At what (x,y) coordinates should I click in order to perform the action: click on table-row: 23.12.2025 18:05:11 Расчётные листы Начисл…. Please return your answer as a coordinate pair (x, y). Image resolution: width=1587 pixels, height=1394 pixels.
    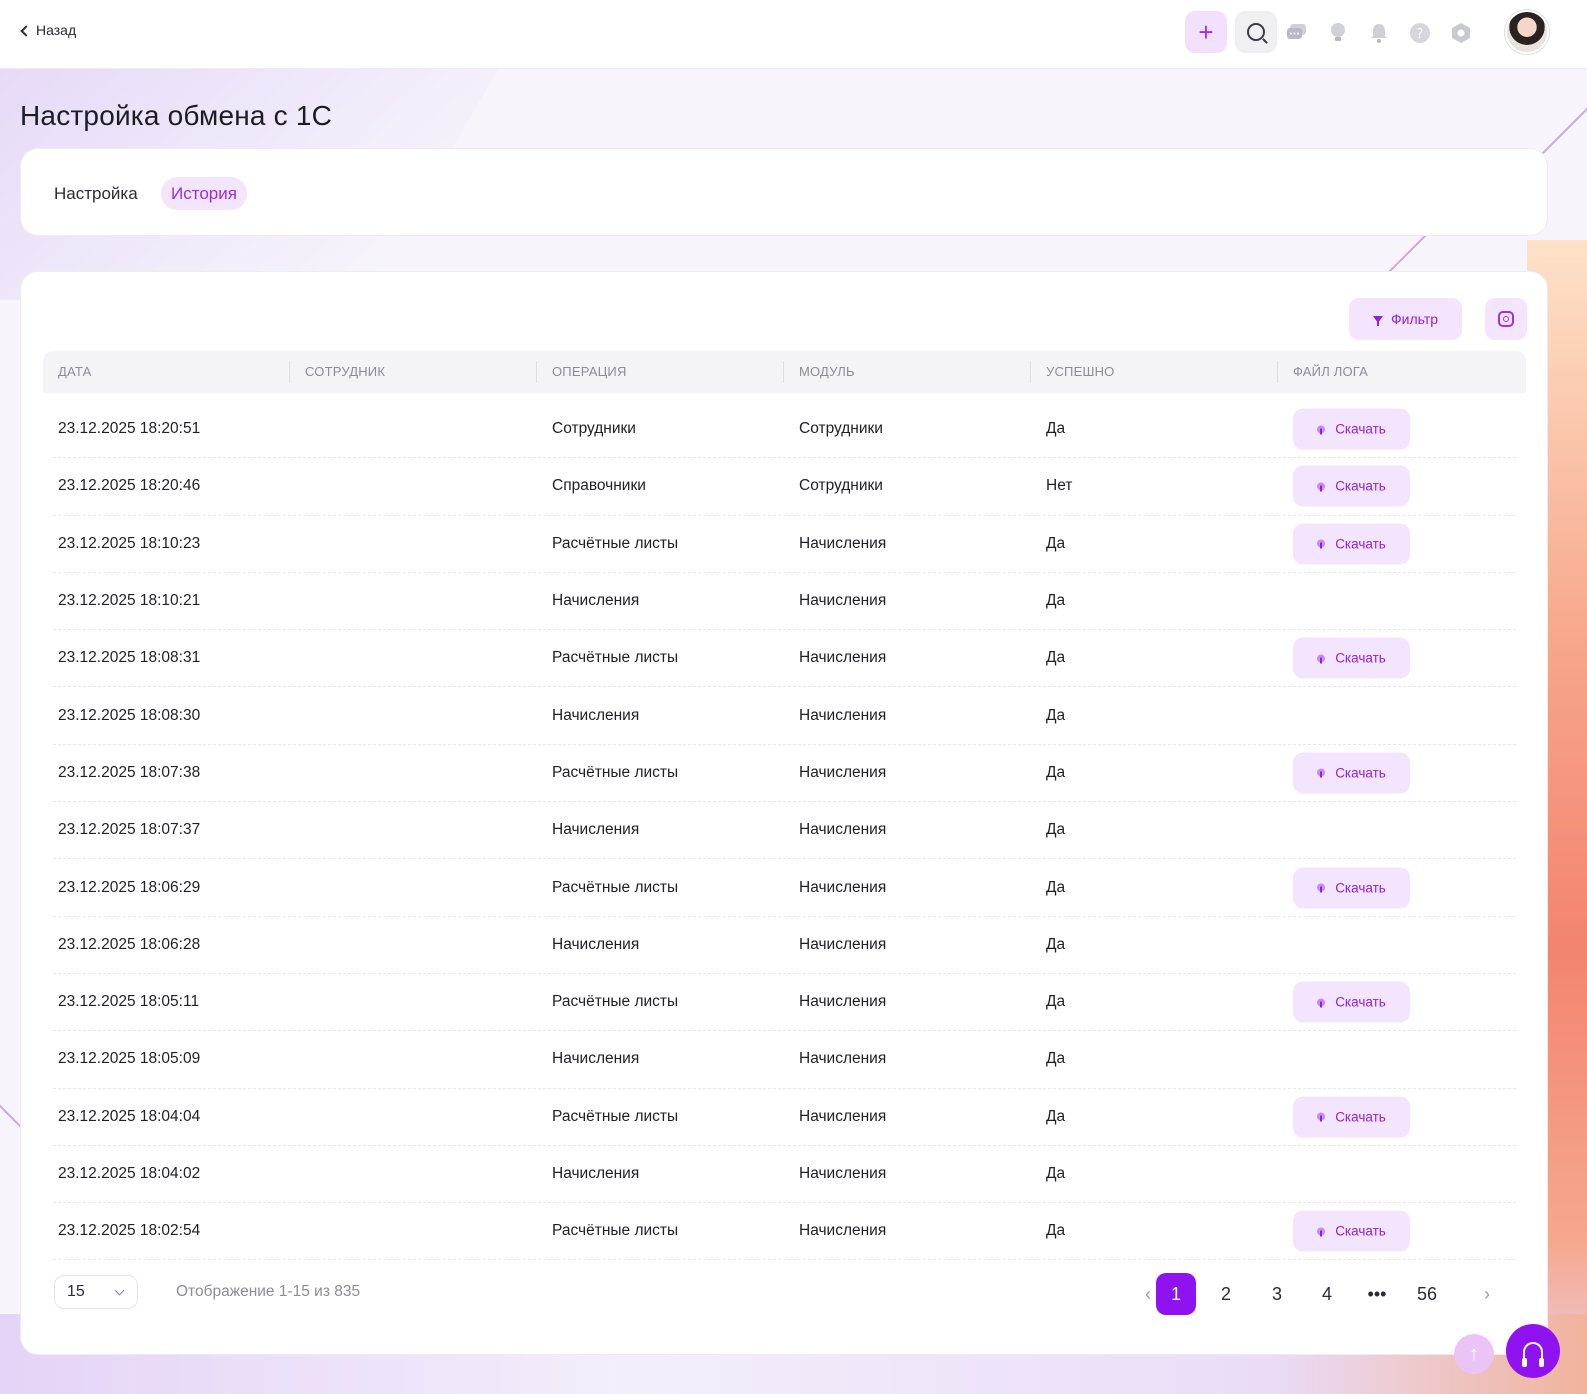
    Looking at the image, I should click on (784, 1003).